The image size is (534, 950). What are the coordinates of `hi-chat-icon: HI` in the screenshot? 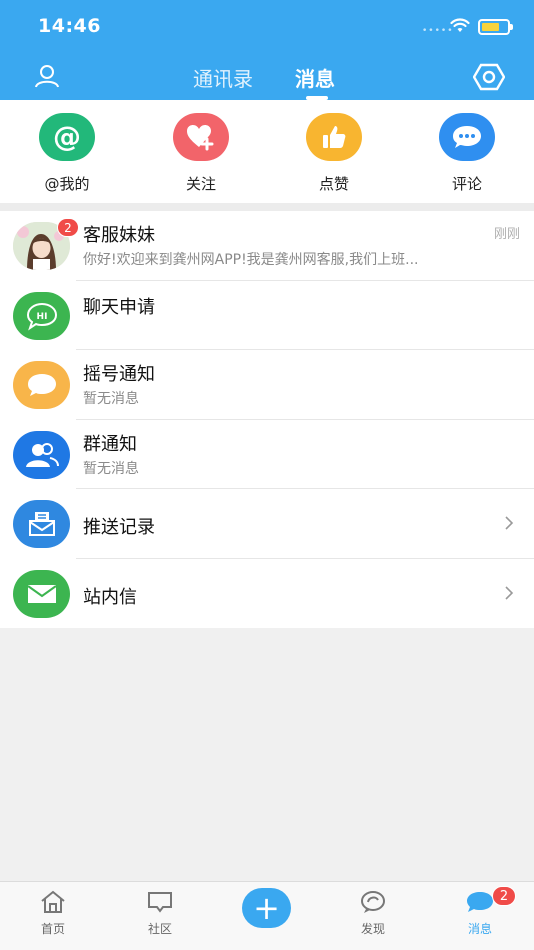 It's located at (41, 315).